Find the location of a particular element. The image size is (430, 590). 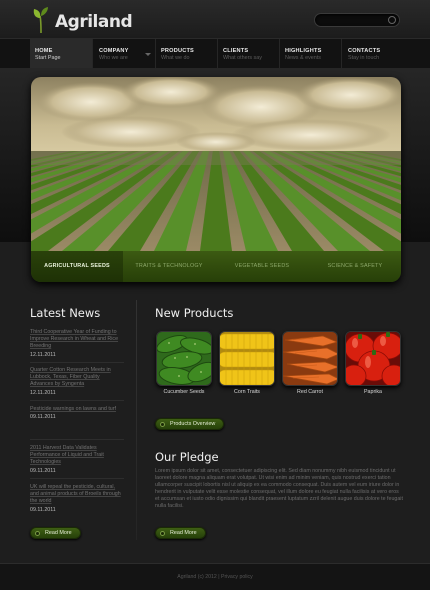

pledge-title: Our Pledge is located at coordinates (187, 457).